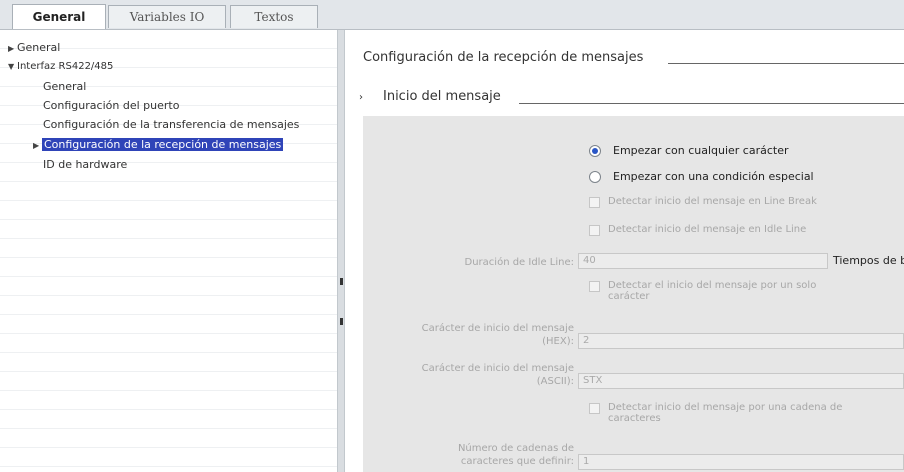  What do you see at coordinates (594, 286) in the screenshot?
I see `checkbox-single-char` at bounding box center [594, 286].